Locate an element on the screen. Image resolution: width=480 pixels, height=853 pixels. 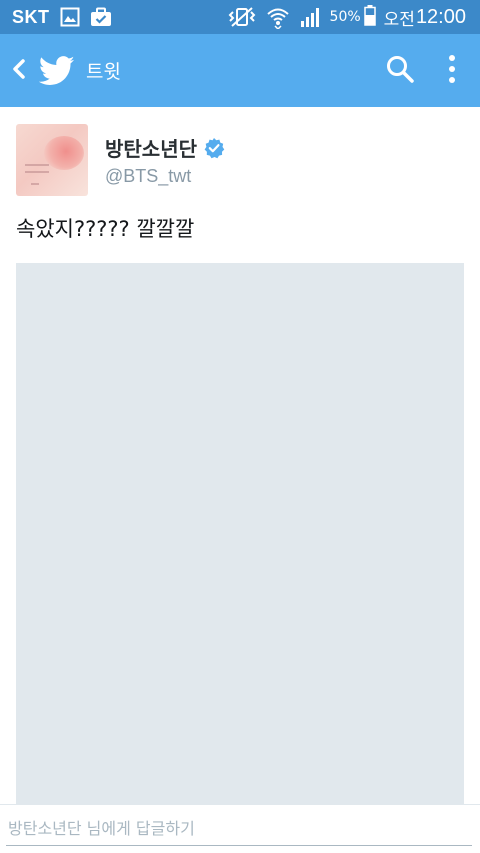
reply-input is located at coordinates (239, 828).